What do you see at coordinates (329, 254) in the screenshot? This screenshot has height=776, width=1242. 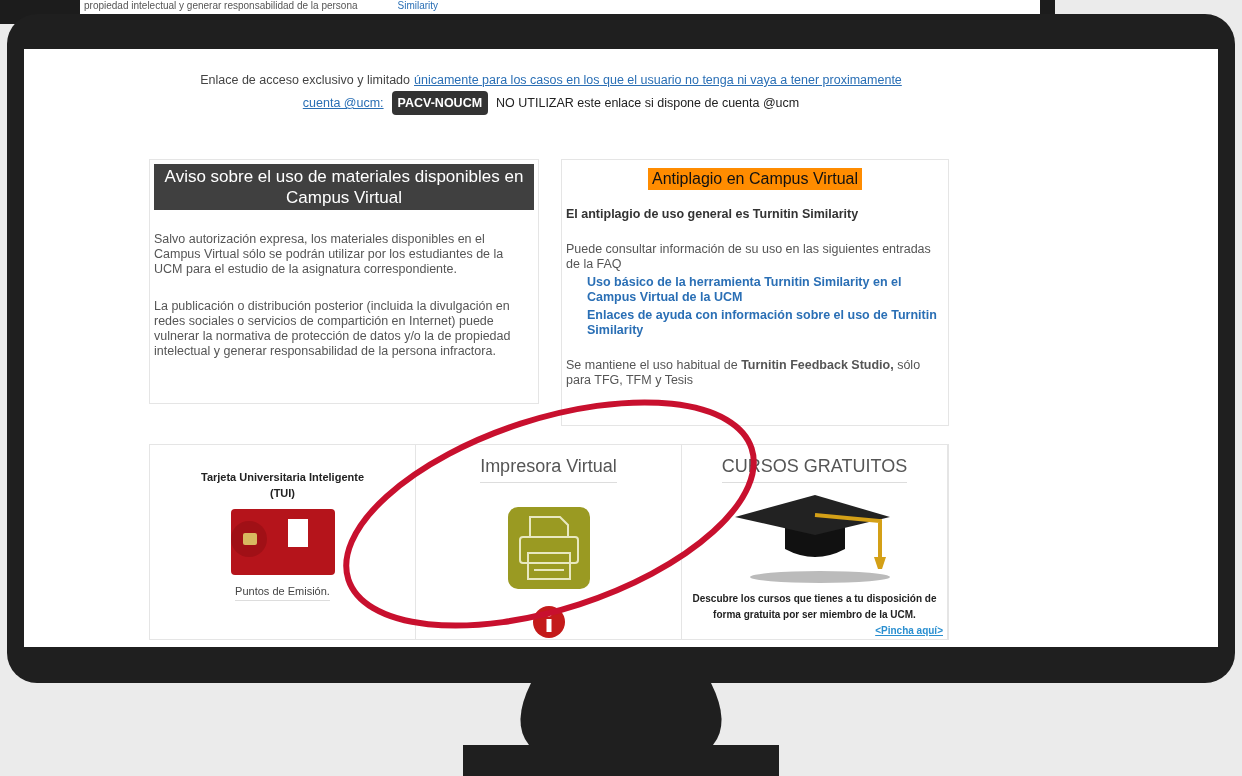 I see `notice-paragraph: Salvo autorización expresa, los materiales disponibles en el Campus Virtual sólo se podrán utilizar por los estudiantes de la UCM para el estudio de la asignatura correspondiente.` at bounding box center [329, 254].